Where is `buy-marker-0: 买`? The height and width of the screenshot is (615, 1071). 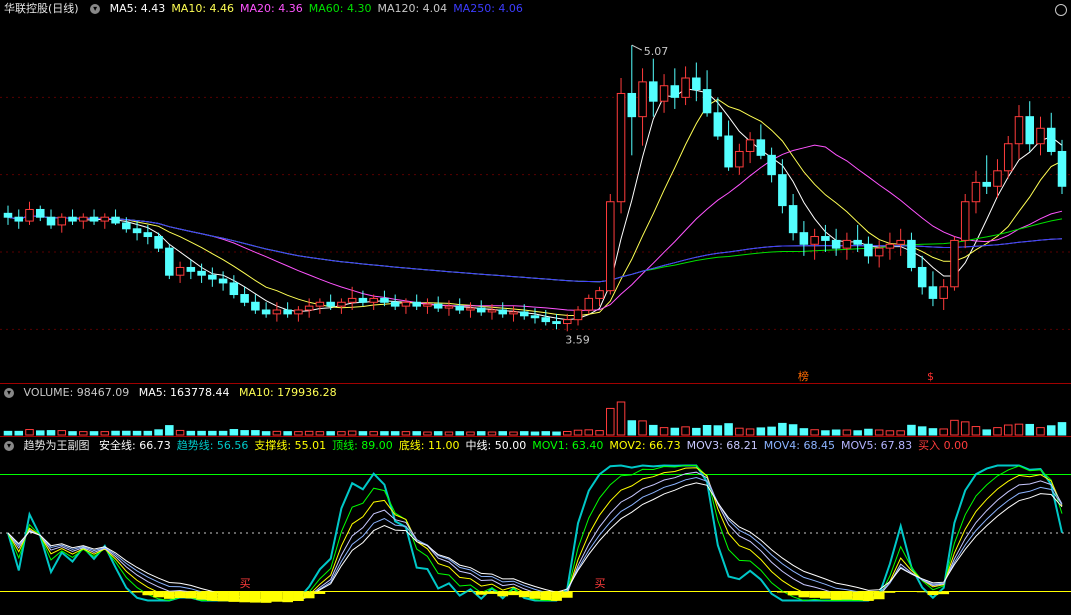 buy-marker-0: 买 is located at coordinates (245, 583).